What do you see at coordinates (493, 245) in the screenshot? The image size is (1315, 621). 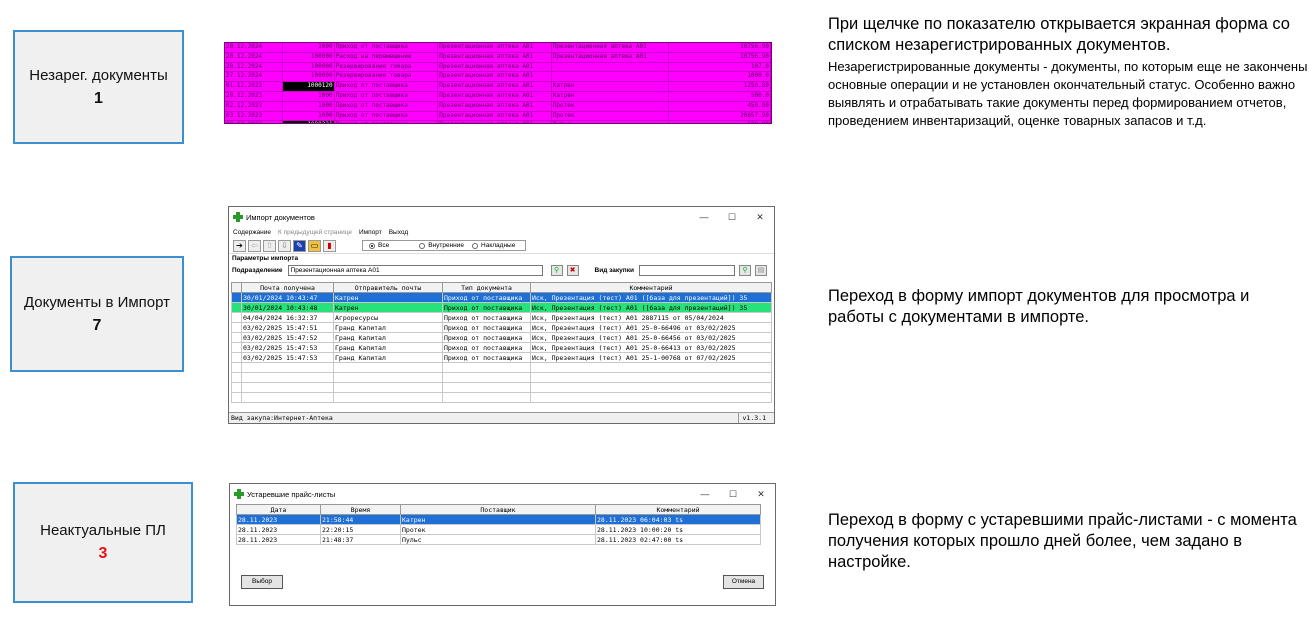 I see `filter-invoices: Накладные` at bounding box center [493, 245].